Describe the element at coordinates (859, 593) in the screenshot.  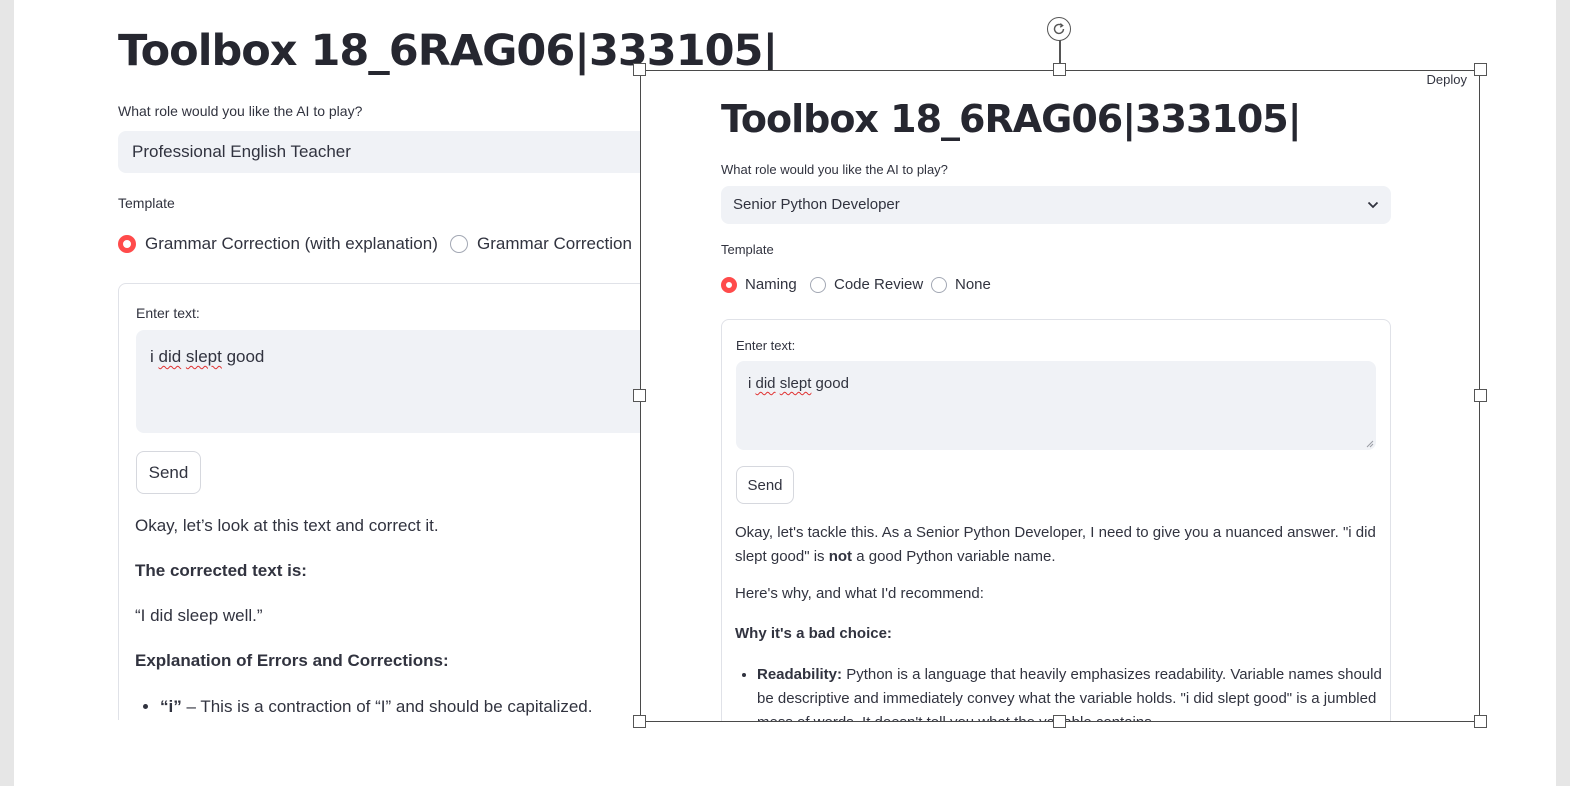
I see `overlay-response-para-2: Here's why, and what I'd recommend:` at that location.